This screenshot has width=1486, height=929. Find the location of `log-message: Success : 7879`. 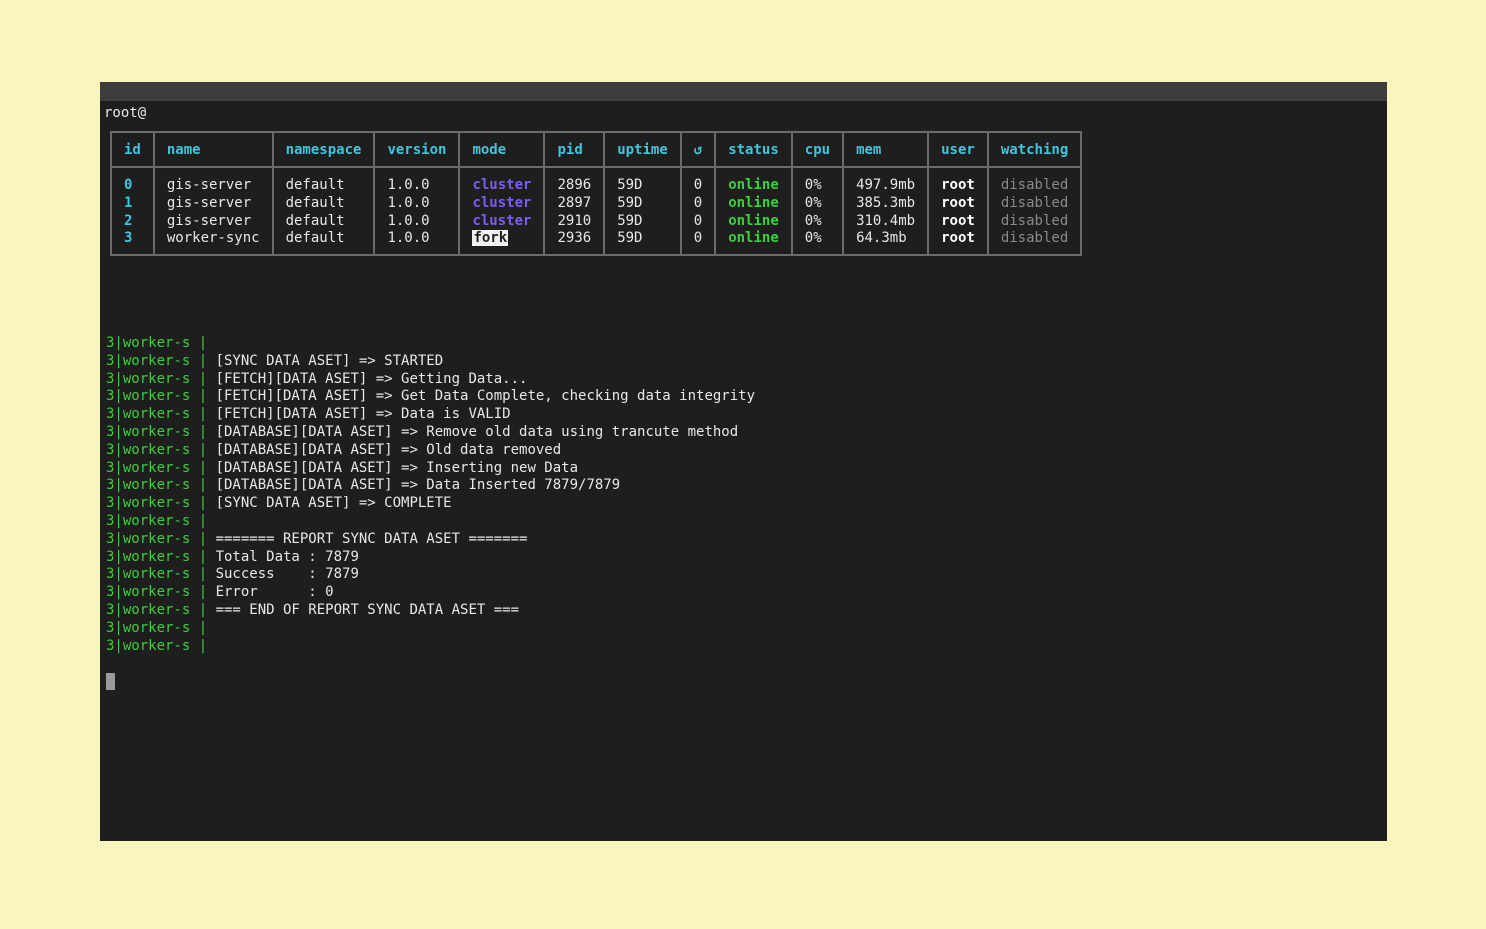

log-message: Success : 7879 is located at coordinates (287, 574).